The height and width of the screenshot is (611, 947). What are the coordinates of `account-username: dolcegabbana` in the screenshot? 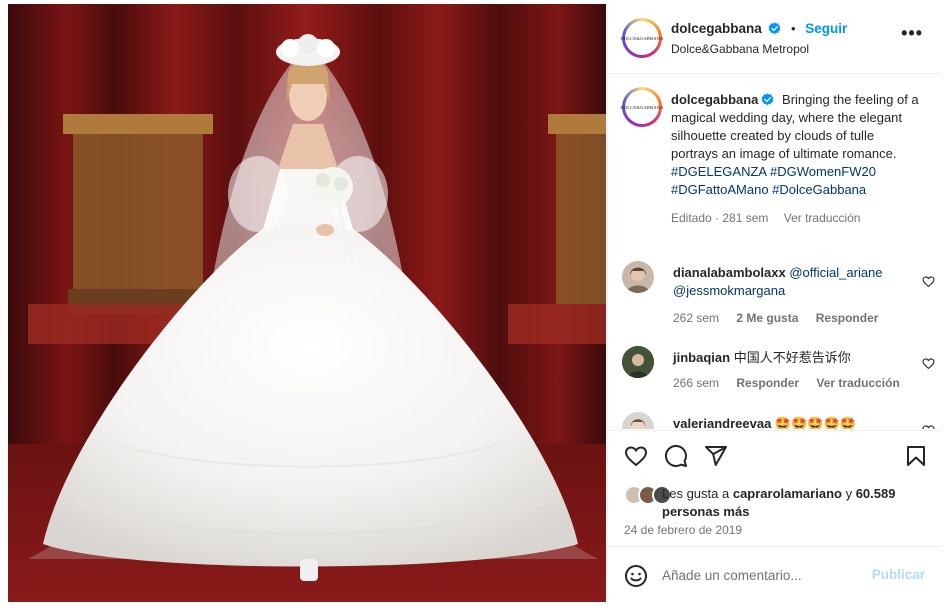 It's located at (716, 28).